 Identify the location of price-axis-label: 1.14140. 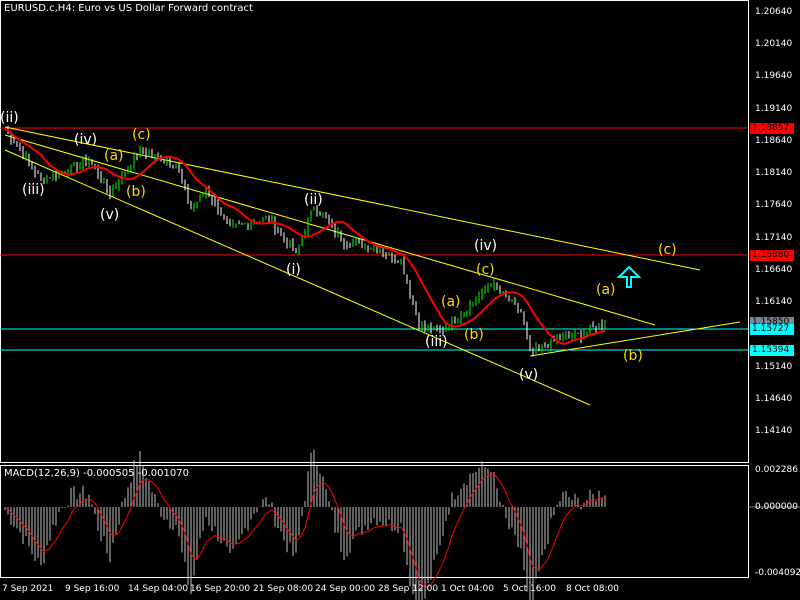
(774, 430).